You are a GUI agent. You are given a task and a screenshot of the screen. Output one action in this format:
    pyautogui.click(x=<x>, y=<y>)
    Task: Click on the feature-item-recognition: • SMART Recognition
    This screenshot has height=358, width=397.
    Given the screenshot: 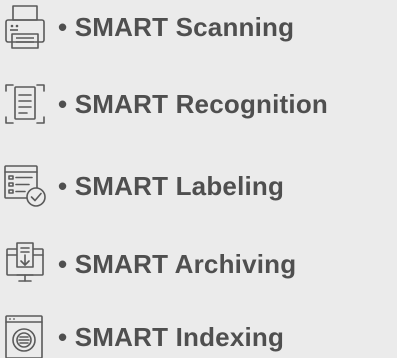 What is the action you would take?
    pyautogui.click(x=198, y=104)
    